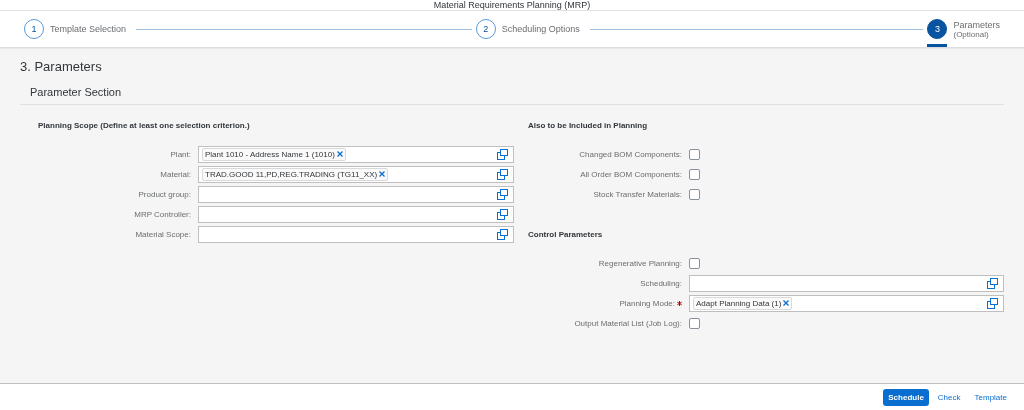 The width and height of the screenshot is (1024, 410). What do you see at coordinates (512, 5) in the screenshot?
I see `window-title: Material Requirements Planning (MRP)` at bounding box center [512, 5].